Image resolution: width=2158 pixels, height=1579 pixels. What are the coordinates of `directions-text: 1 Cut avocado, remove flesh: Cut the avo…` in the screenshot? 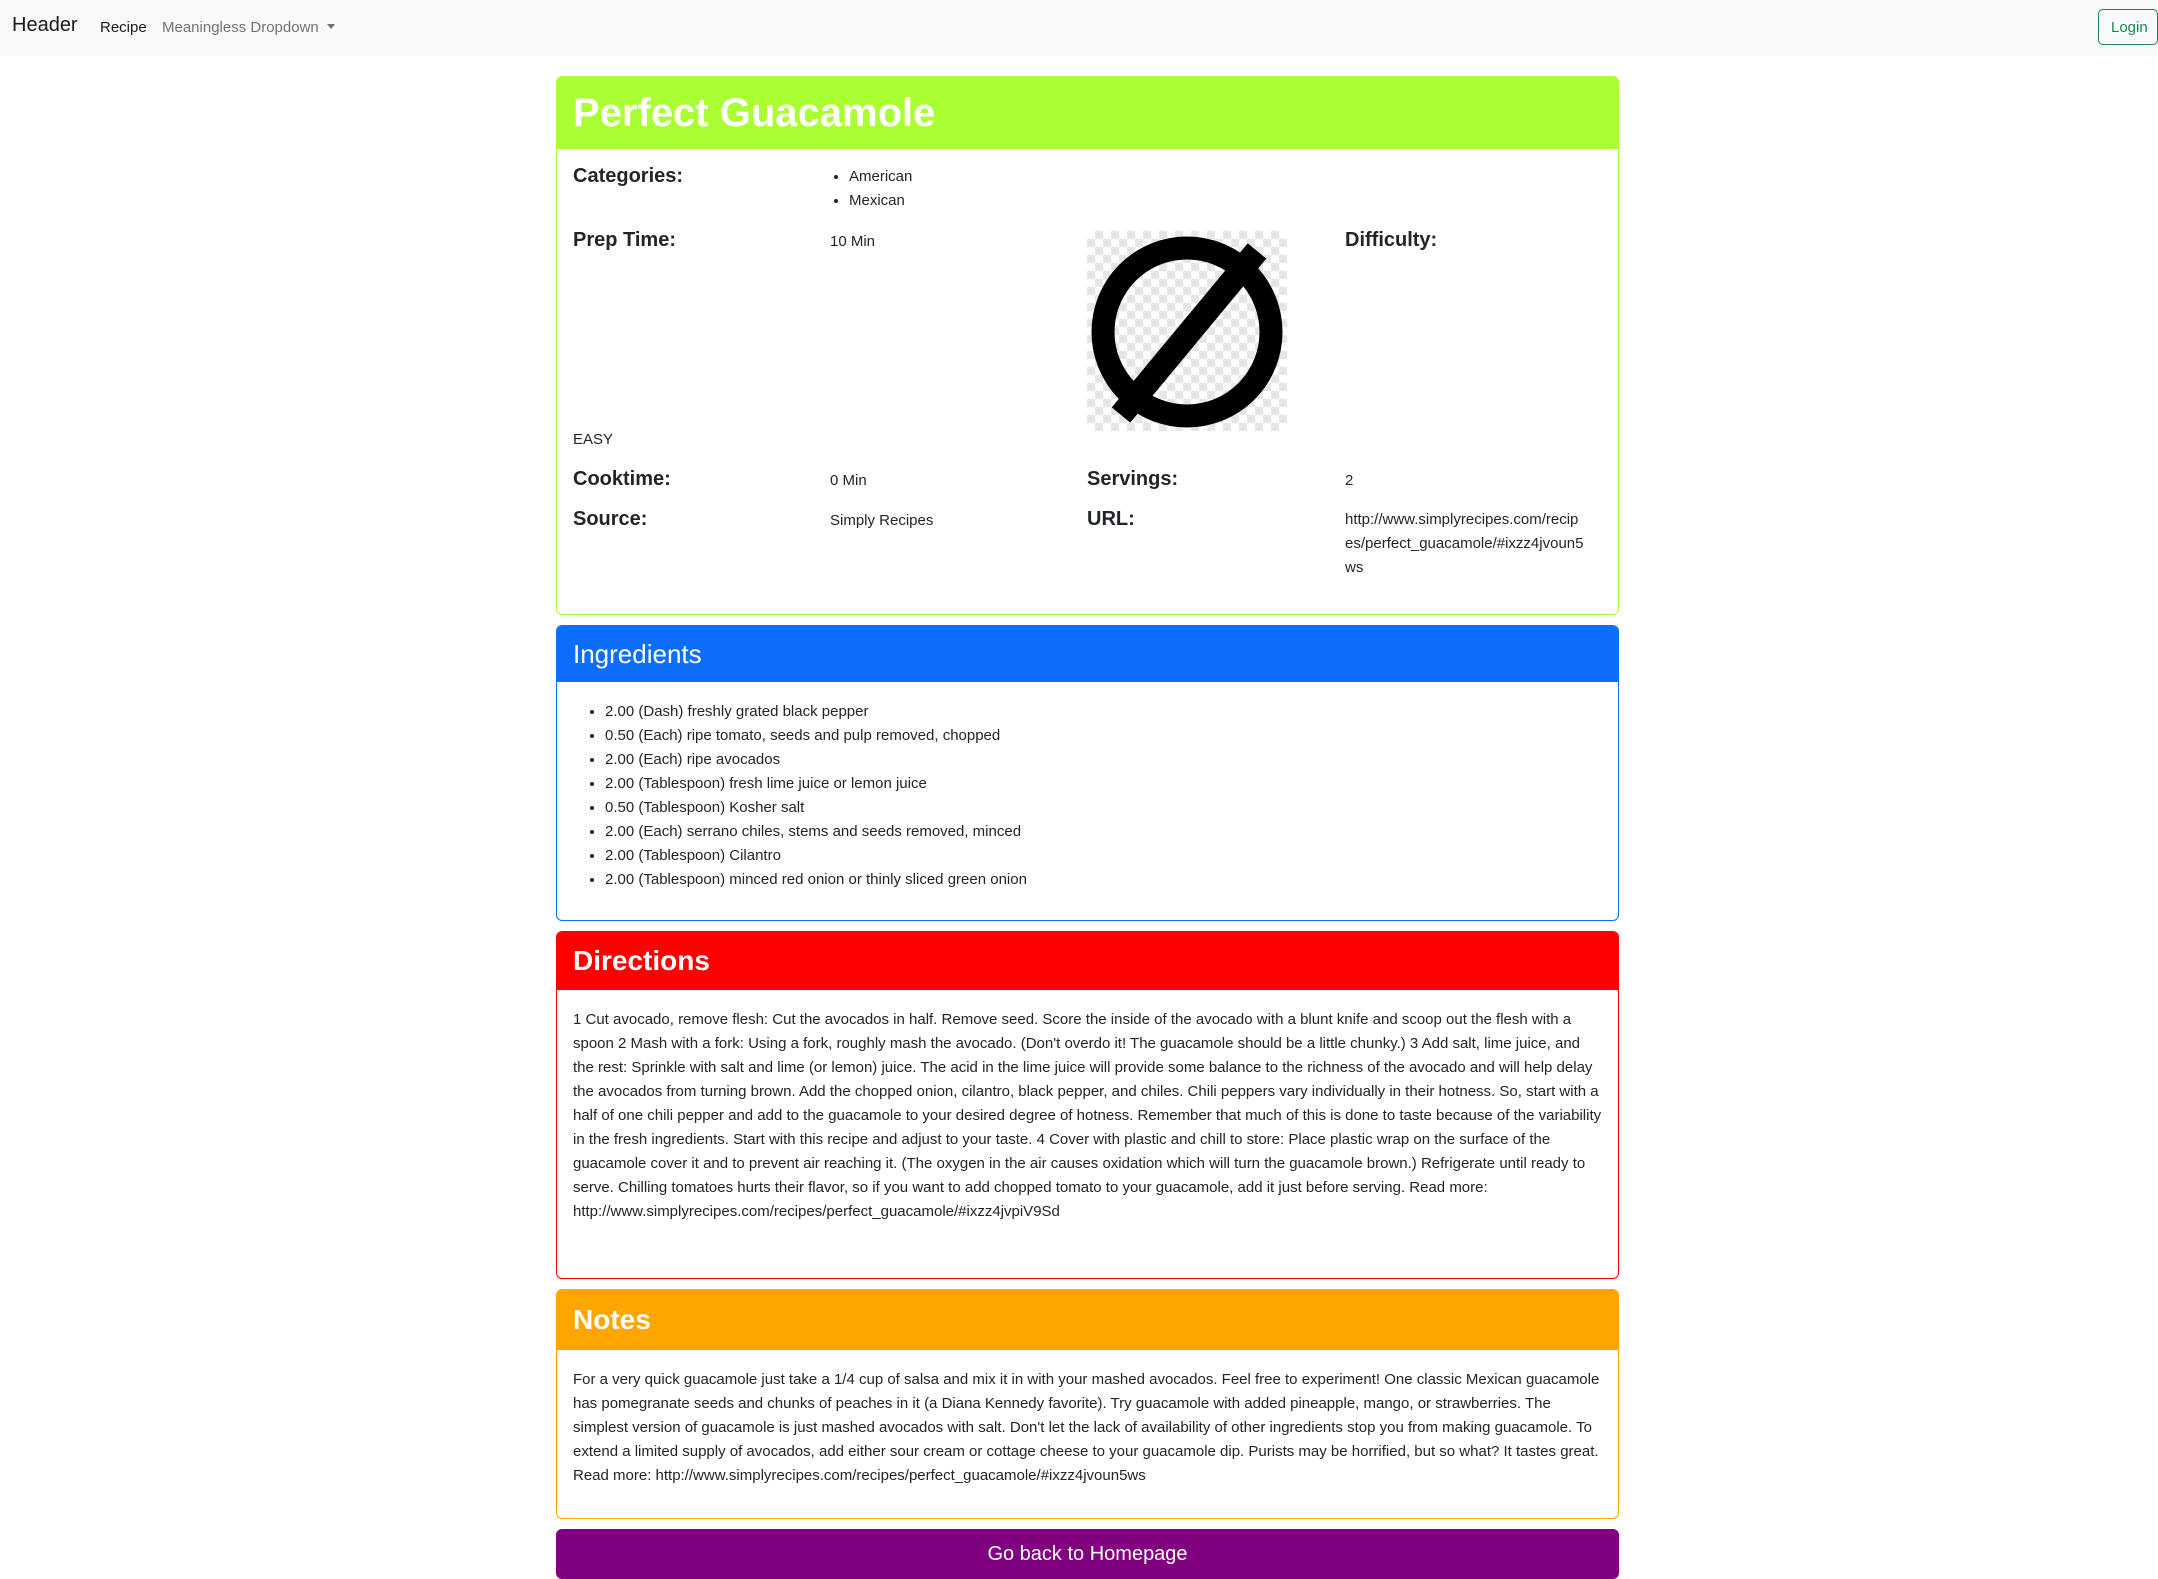 It's located at (1087, 1115).